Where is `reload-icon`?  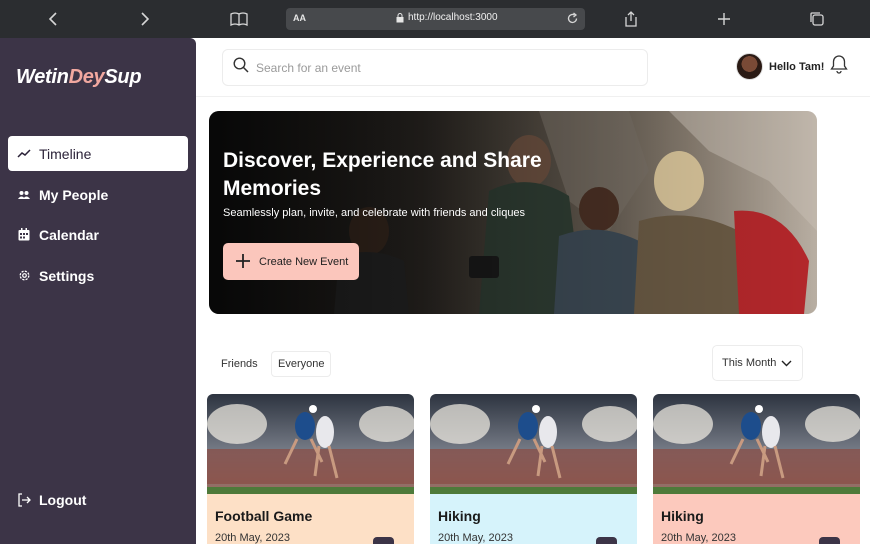
reload-icon is located at coordinates (572, 21).